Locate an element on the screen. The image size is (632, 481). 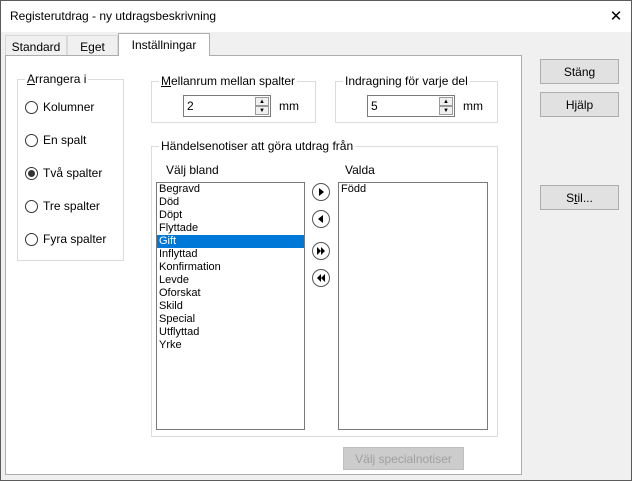
indent-group: Indragning för varje del 5 ▲ ▼ mm is located at coordinates (416, 98).